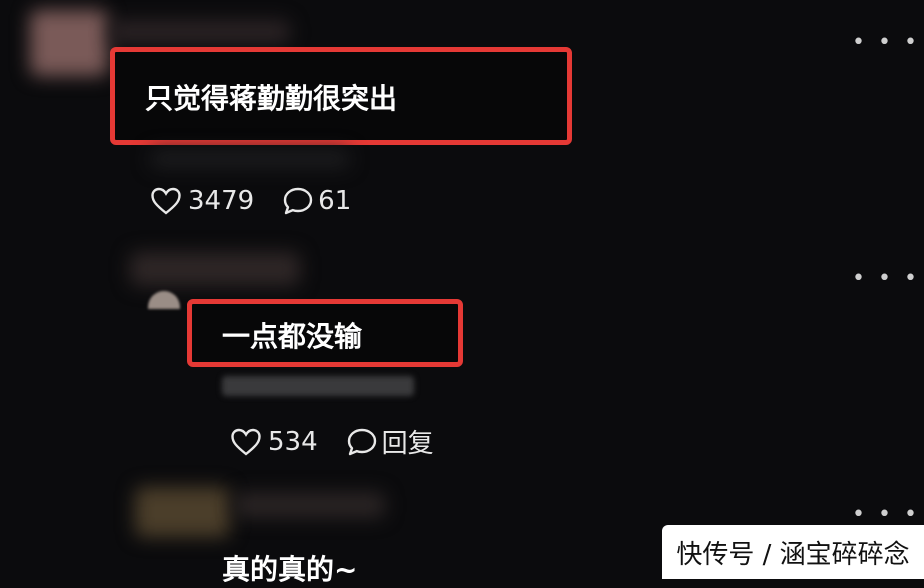  I want to click on reply-count: 61, so click(335, 201).